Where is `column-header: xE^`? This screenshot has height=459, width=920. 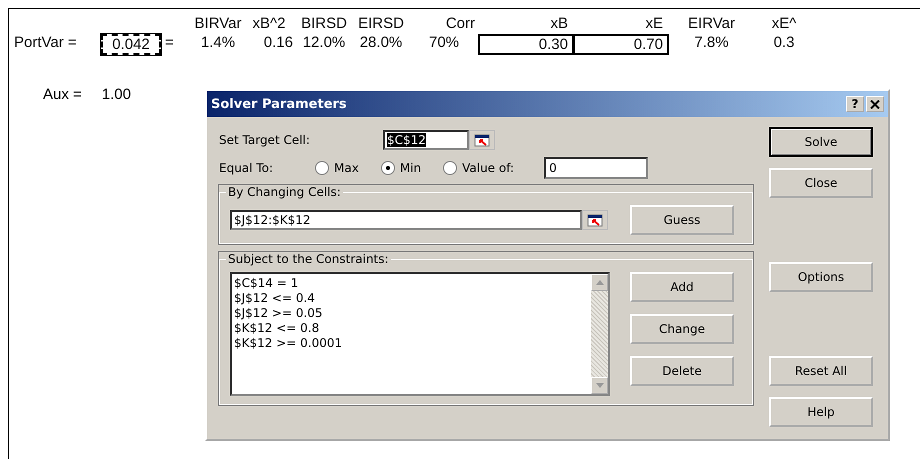
column-header: xE^ is located at coordinates (784, 23).